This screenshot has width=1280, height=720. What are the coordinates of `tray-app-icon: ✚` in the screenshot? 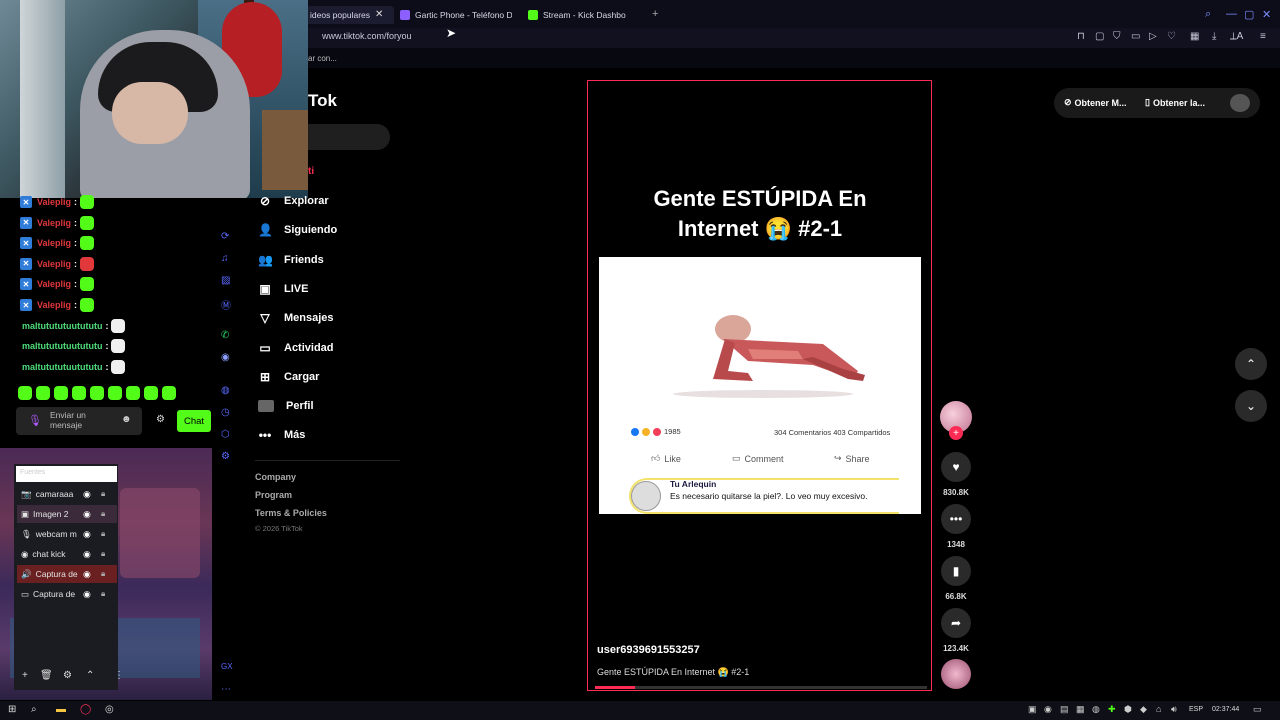 It's located at (1112, 709).